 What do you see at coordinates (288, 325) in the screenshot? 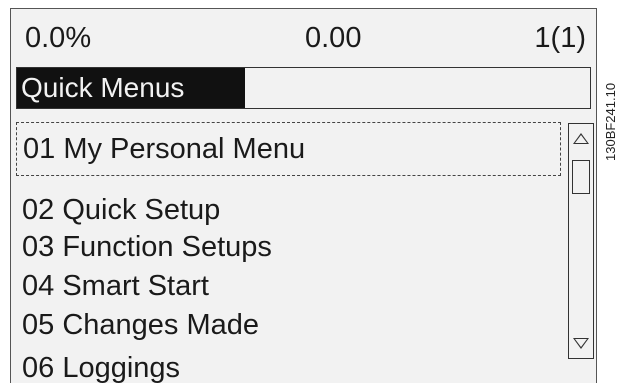
I see `menu-item-changes-made: 05 Changes Made` at bounding box center [288, 325].